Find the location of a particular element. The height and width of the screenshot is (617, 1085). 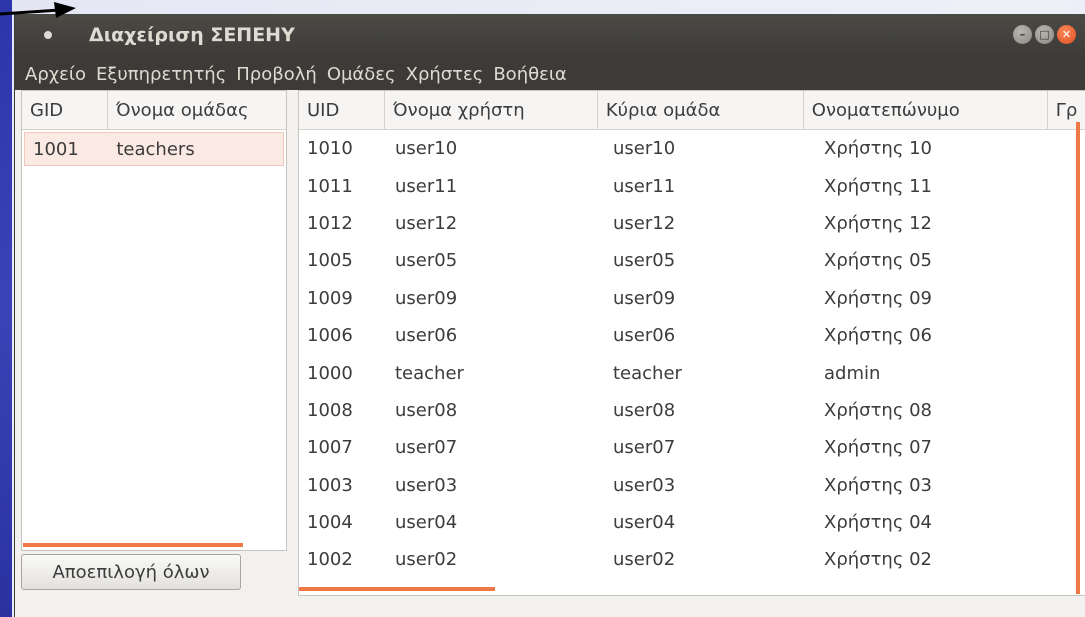

cell-fullname: Χρήστης 08 is located at coordinates (878, 410).